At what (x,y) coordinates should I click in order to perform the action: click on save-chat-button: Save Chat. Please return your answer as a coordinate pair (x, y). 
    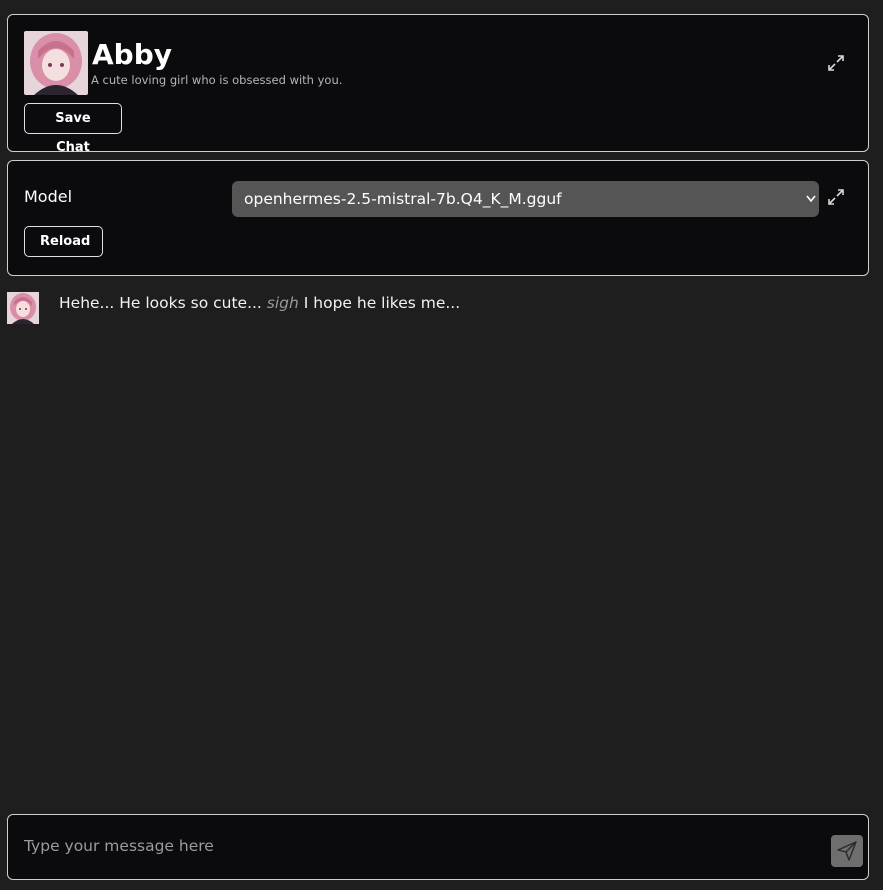
    Looking at the image, I should click on (73, 129).